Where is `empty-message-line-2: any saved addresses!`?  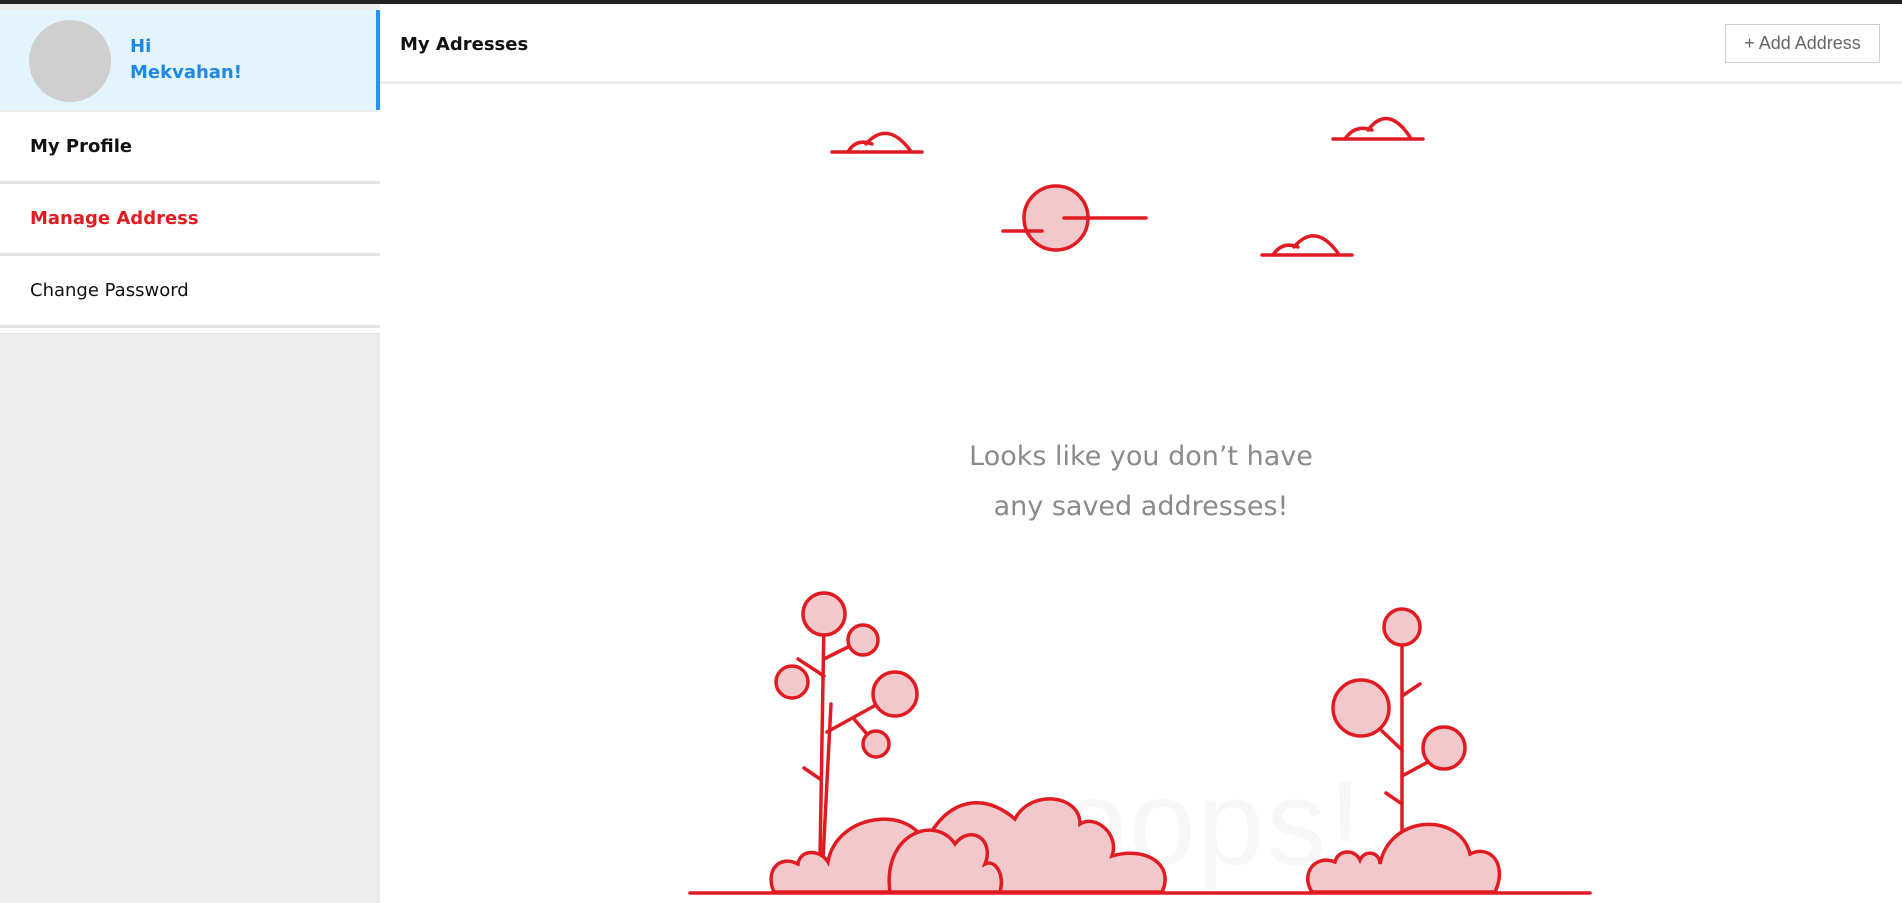
empty-message-line-2: any saved addresses! is located at coordinates (1141, 506).